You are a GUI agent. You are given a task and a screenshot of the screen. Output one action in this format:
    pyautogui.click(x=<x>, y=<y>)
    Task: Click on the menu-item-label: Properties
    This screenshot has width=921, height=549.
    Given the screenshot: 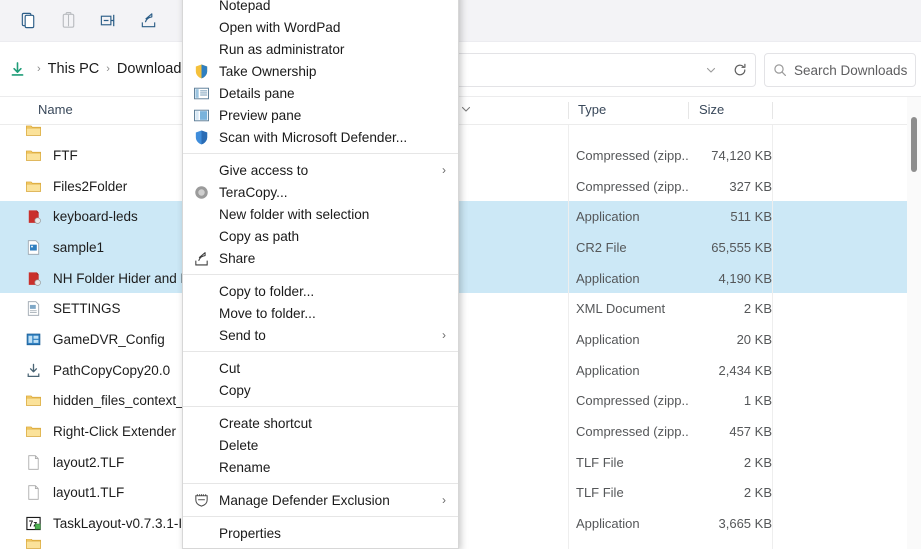 What is the action you would take?
    pyautogui.click(x=250, y=533)
    